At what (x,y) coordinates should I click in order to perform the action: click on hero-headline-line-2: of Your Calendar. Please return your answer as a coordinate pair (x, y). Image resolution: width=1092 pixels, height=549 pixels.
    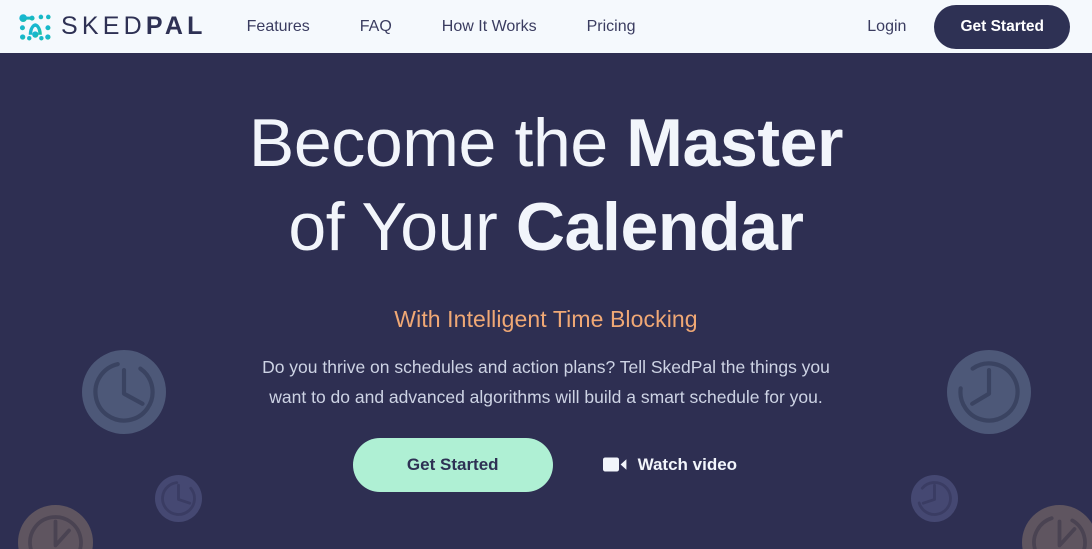
    Looking at the image, I should click on (546, 227).